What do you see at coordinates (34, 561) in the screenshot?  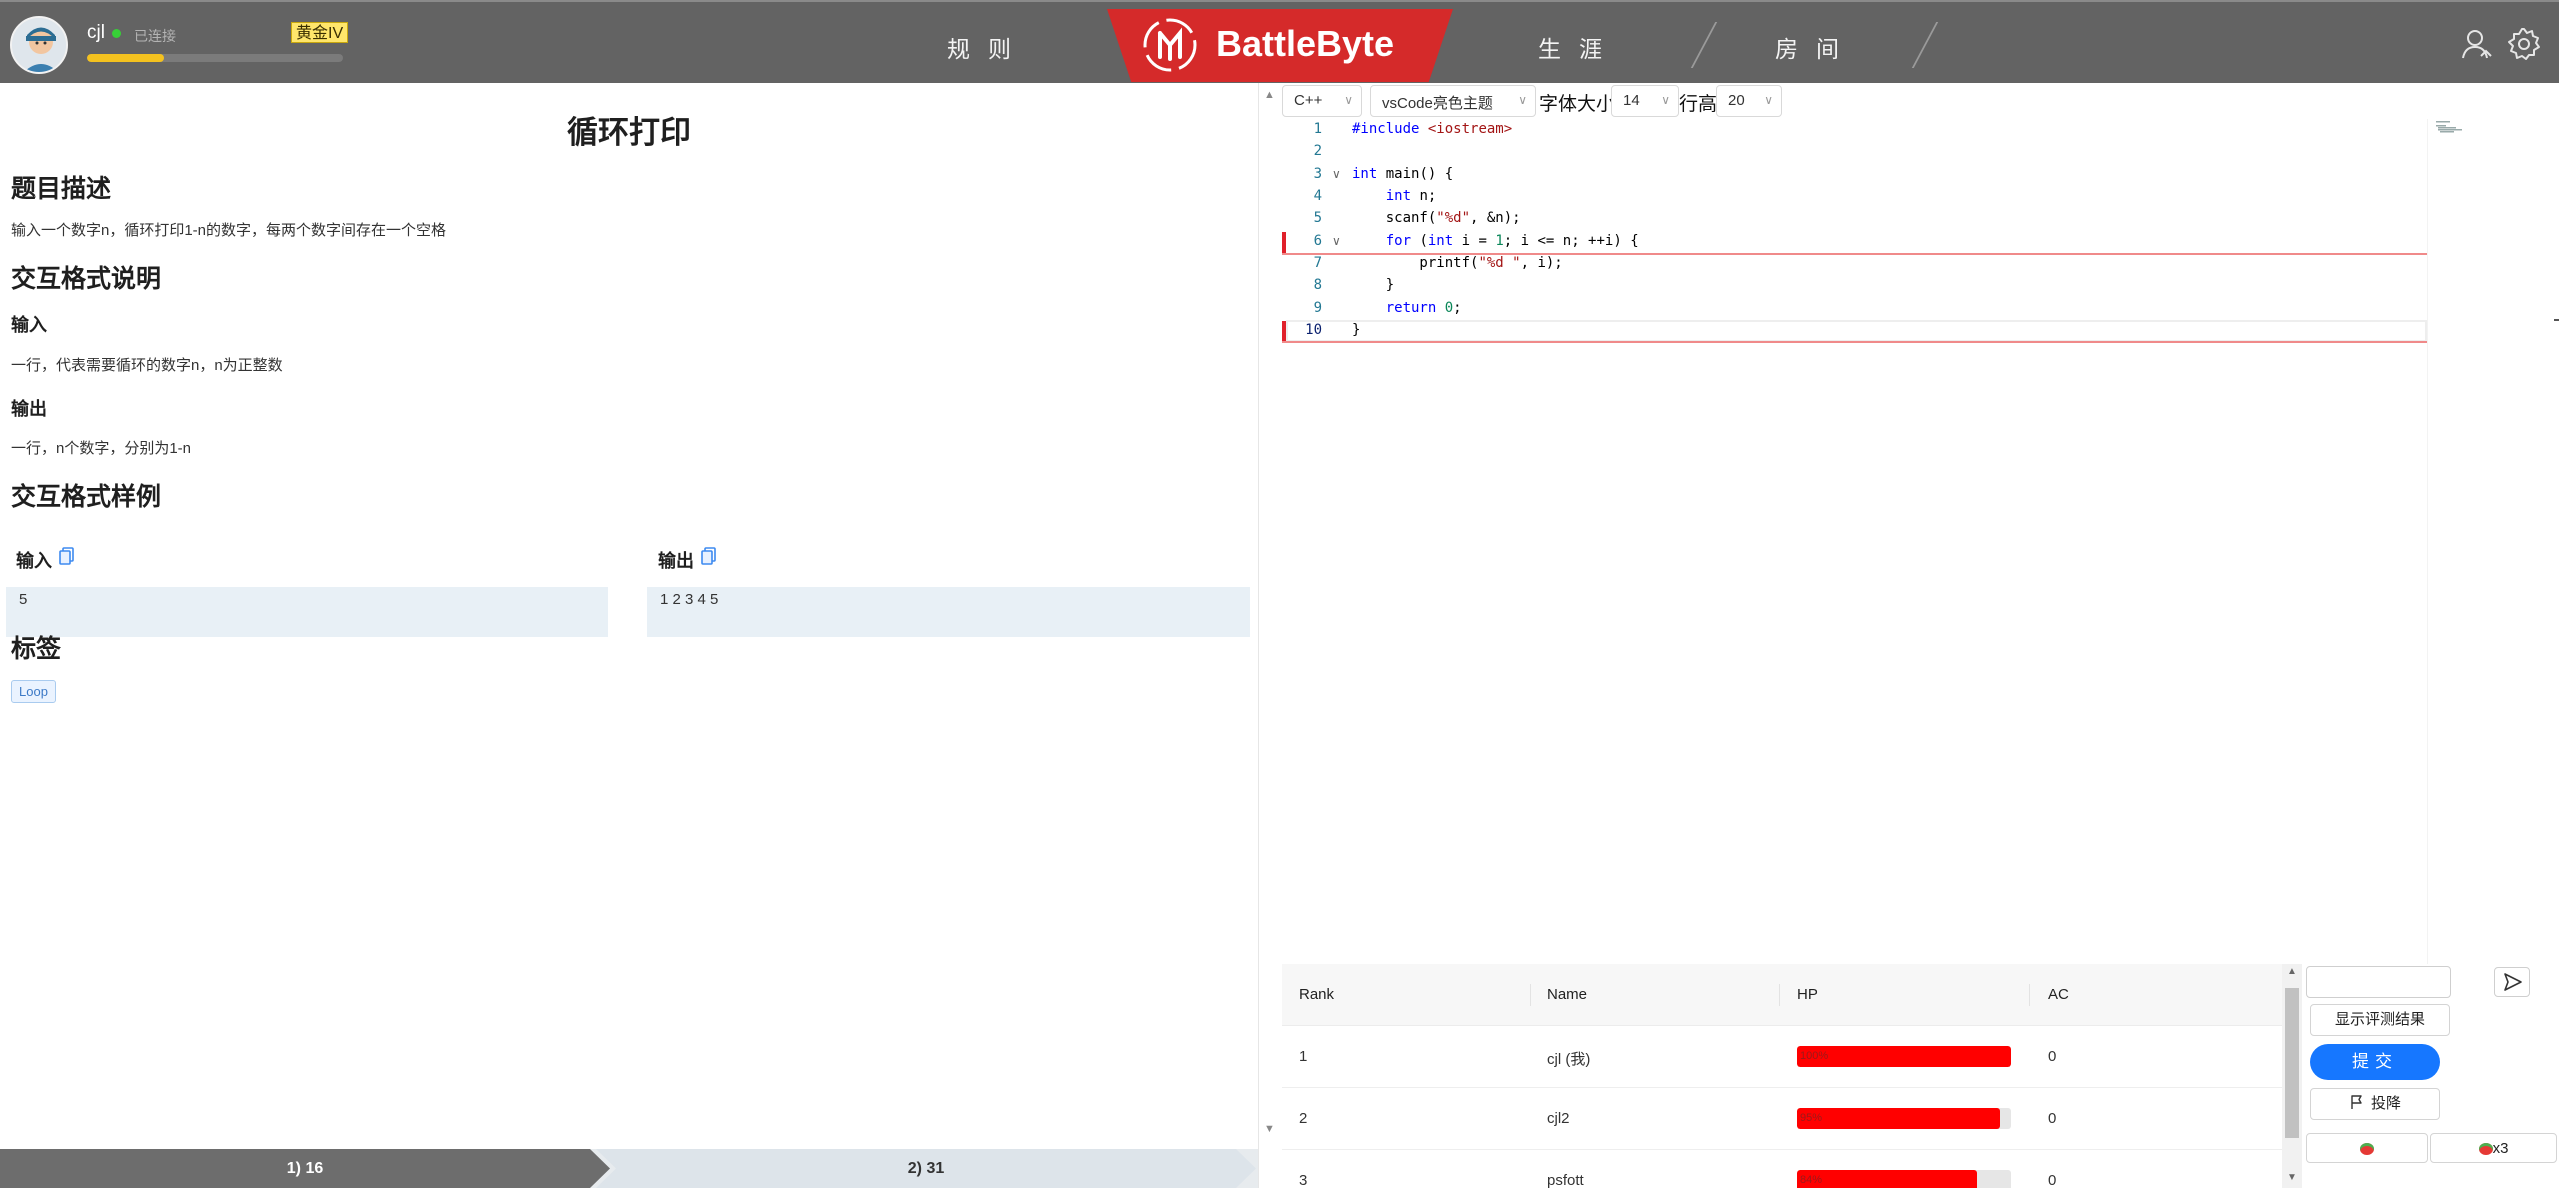 I see `sample-input-label: 输入` at bounding box center [34, 561].